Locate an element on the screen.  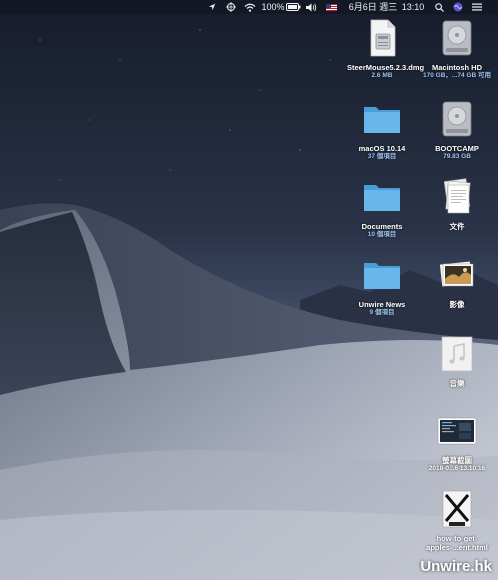
item-meta: 170 GB，...74 GB 可用 is located at coordinates (457, 75).